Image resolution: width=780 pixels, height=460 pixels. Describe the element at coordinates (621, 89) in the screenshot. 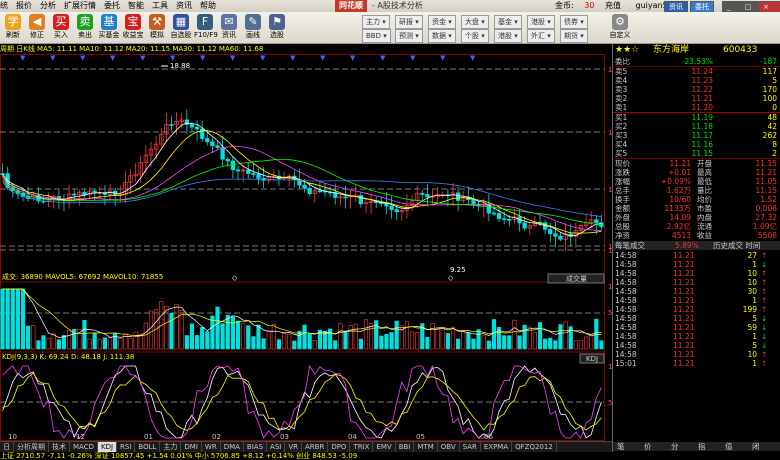

I see `sell-level: 卖3` at that location.